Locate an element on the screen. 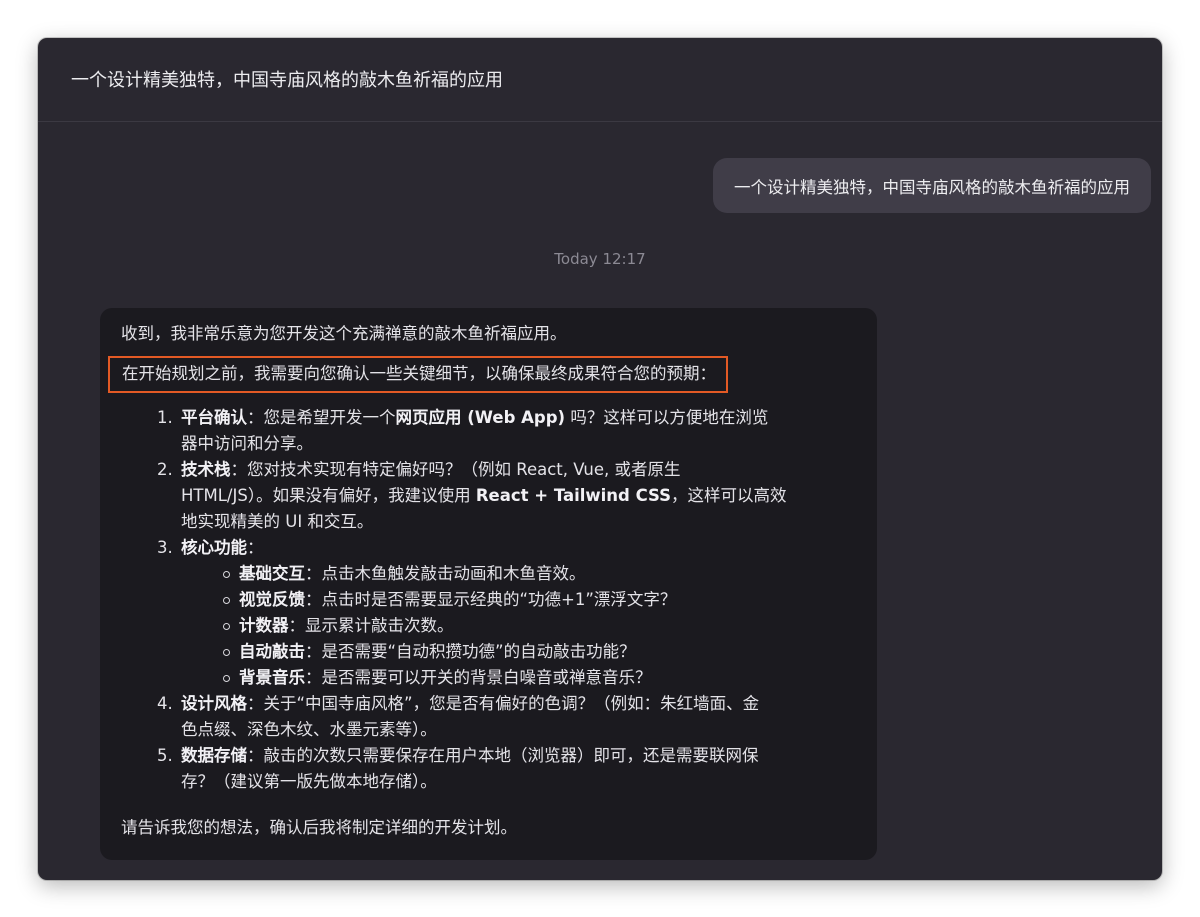 Image resolution: width=1200 pixels, height=917 pixels. sub-item-basic-interaction: 基础交互：点击木鱼触发敲击动画和木鱼音效。 is located at coordinates (539, 574).